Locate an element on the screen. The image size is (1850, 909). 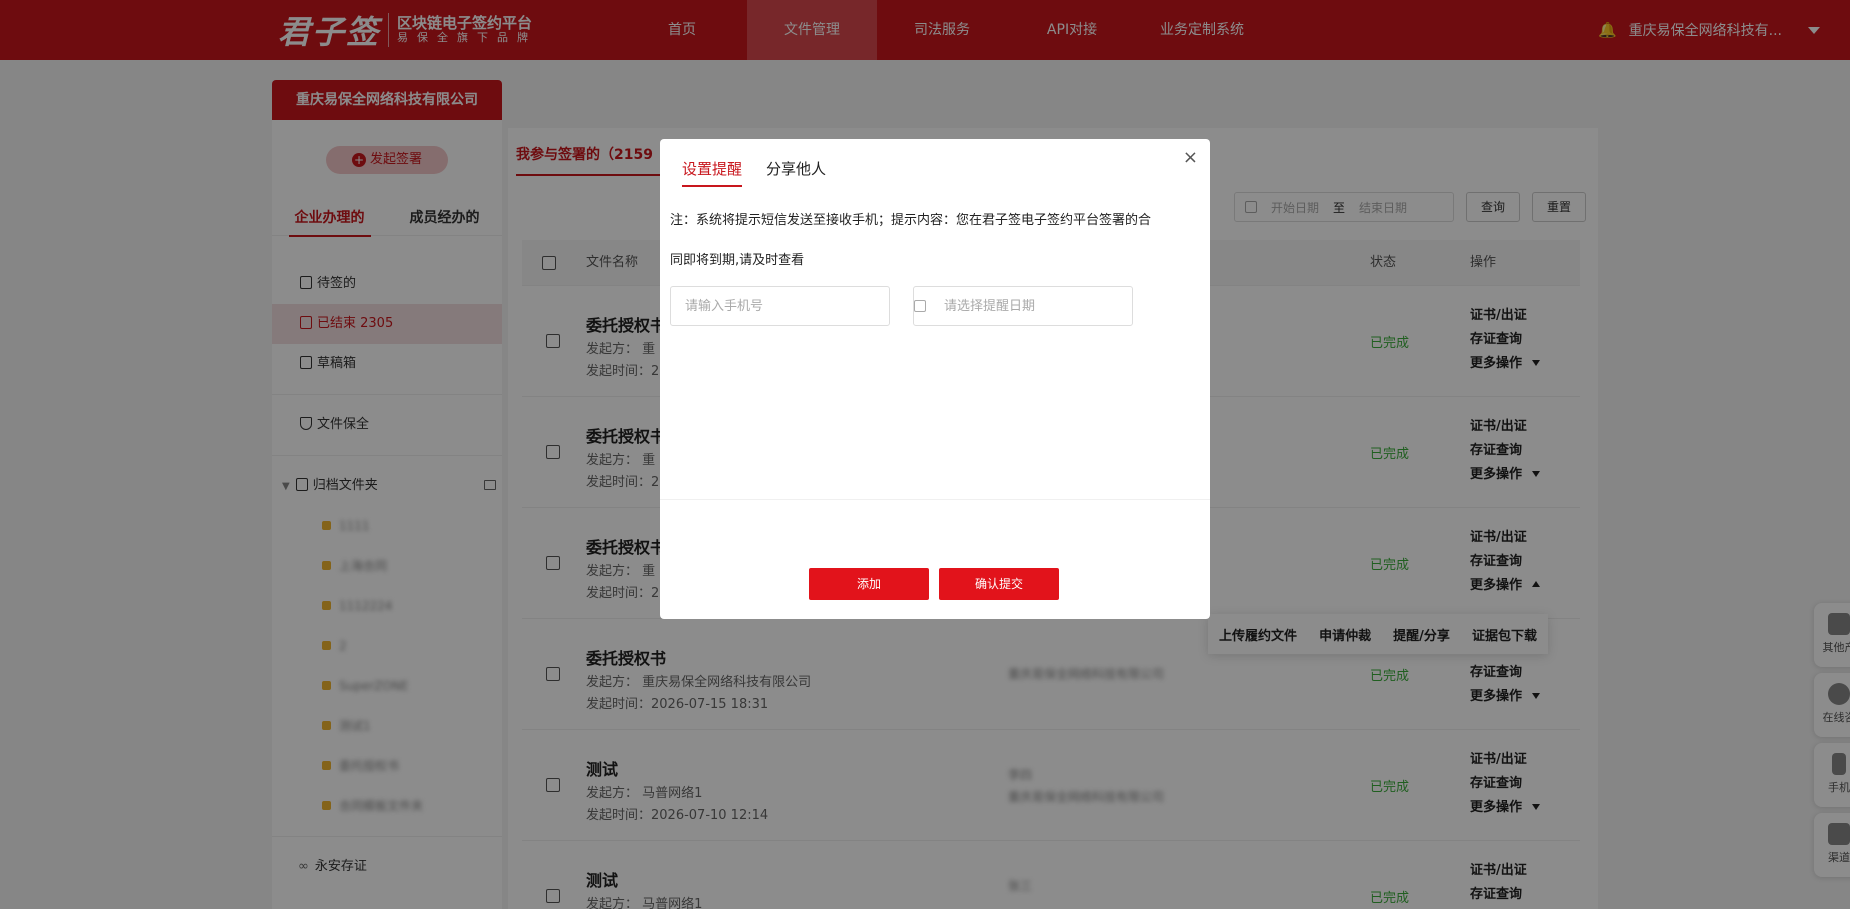
close-icon: × is located at coordinates (1190, 158).